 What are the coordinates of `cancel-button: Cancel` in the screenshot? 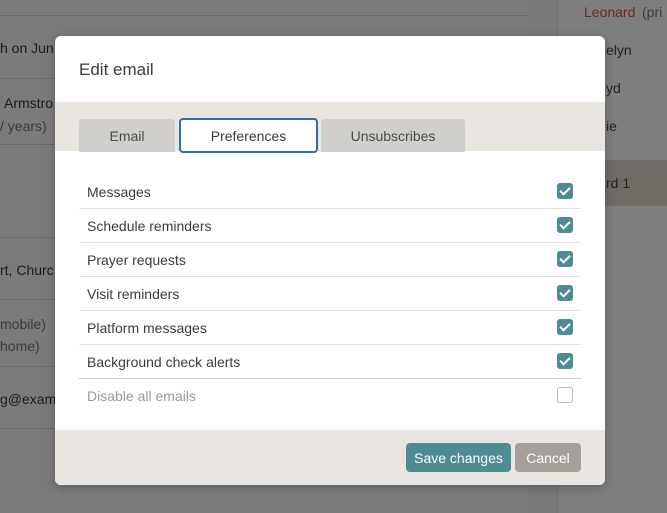 It's located at (548, 457).